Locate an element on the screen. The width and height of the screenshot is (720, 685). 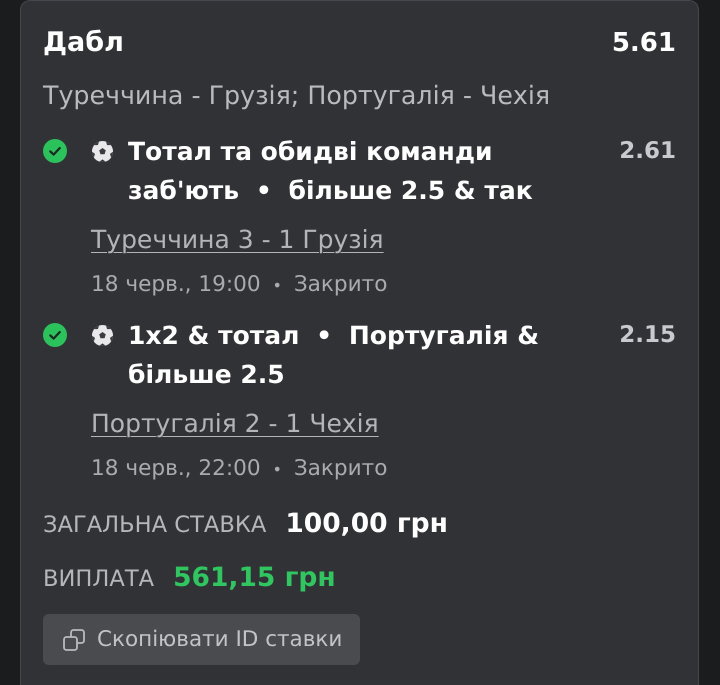
selection-odds: 2.61 is located at coordinates (647, 151).